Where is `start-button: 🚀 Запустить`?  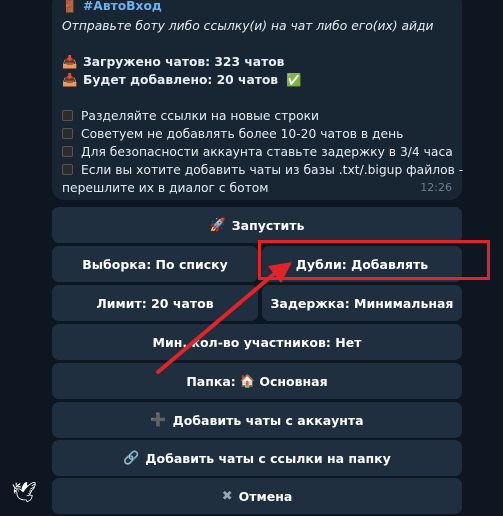
start-button: 🚀 Запустить is located at coordinates (257, 225).